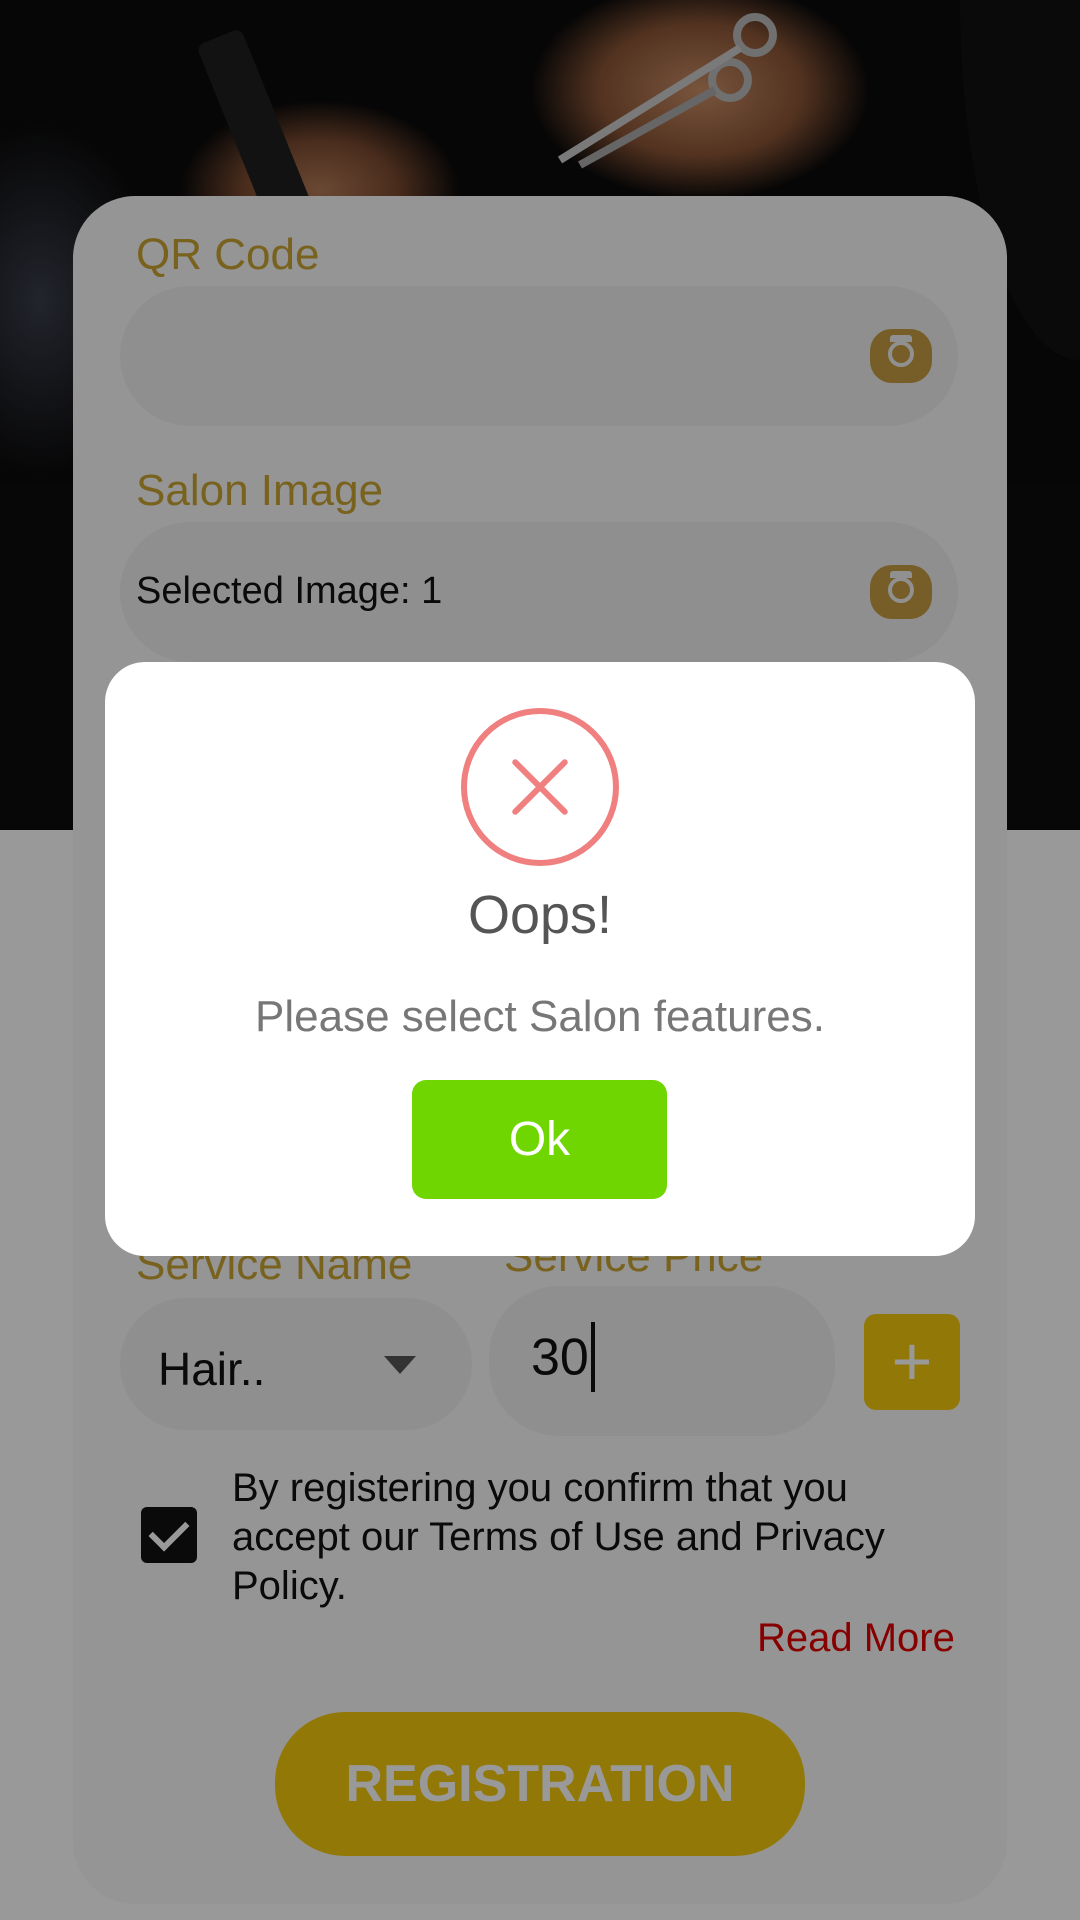 The width and height of the screenshot is (1080, 1920). What do you see at coordinates (539, 1139) in the screenshot?
I see `ok-button: Ok` at bounding box center [539, 1139].